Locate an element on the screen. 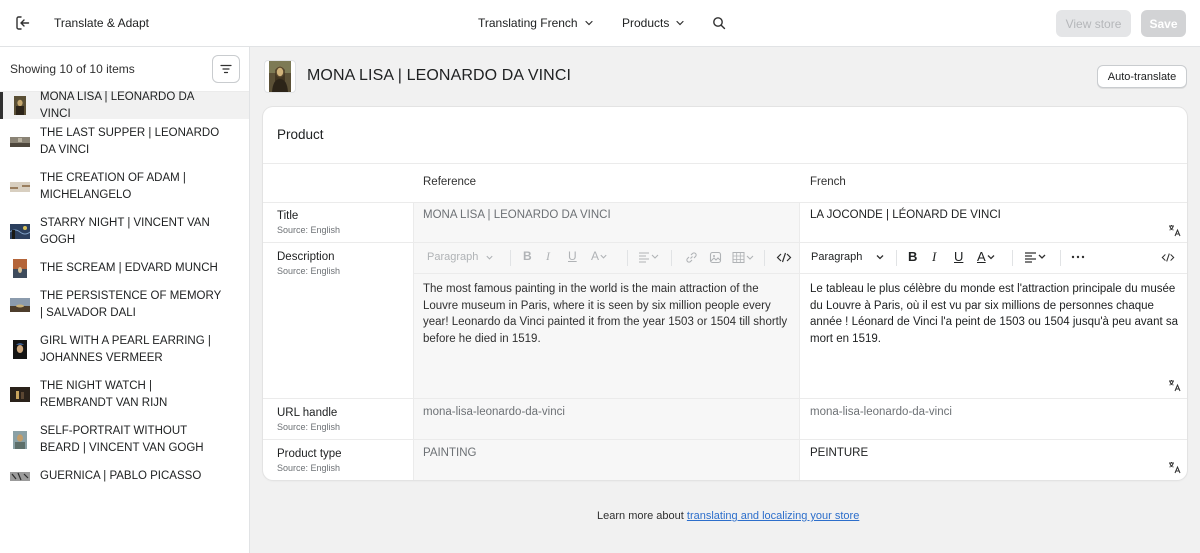  table-icon is located at coordinates (744, 257).